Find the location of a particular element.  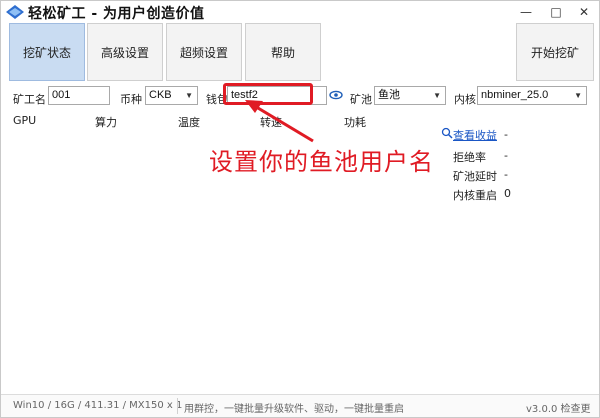

kernel-select: nbminer_25.0 ▼ is located at coordinates (532, 95).